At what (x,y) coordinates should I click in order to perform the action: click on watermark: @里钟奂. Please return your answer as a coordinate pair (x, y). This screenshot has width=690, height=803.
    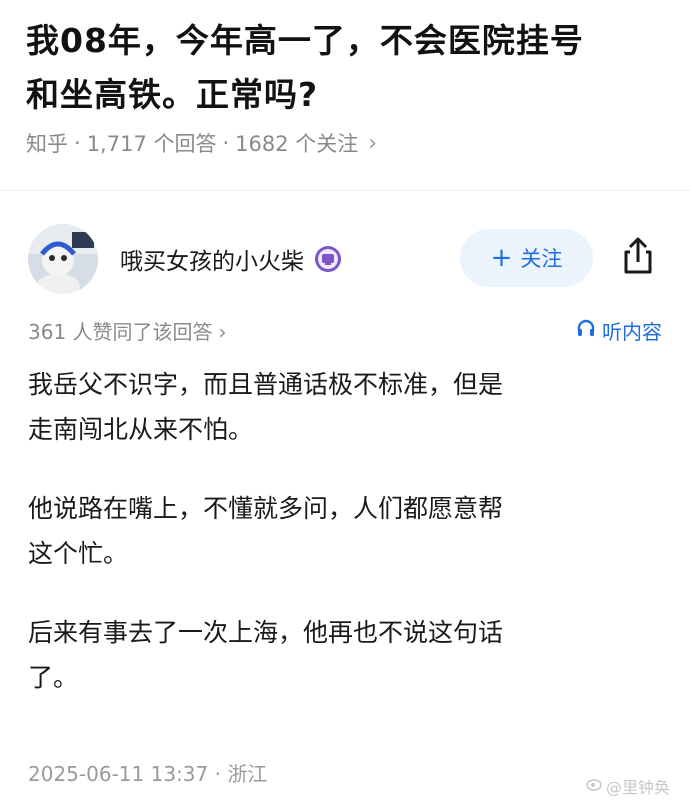
    Looking at the image, I should click on (628, 786).